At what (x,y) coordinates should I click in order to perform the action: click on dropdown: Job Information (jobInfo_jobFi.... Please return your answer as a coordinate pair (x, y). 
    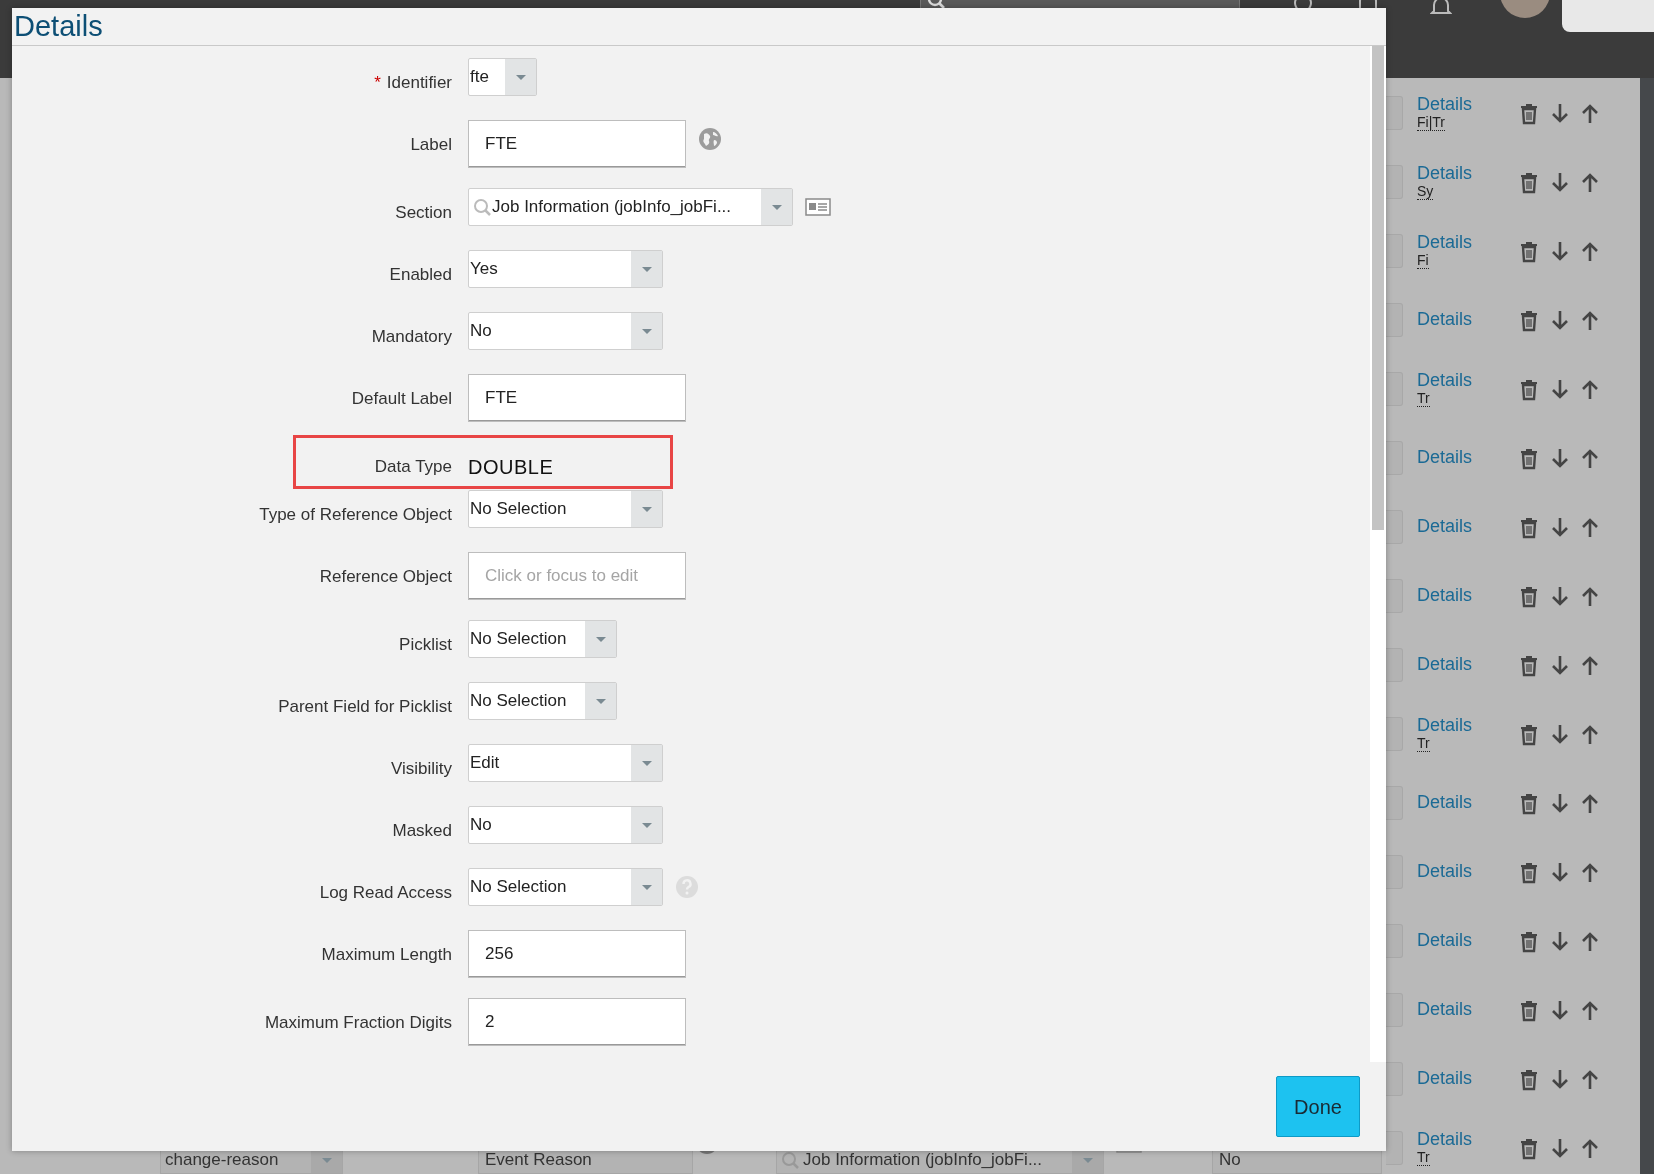
    Looking at the image, I should click on (630, 207).